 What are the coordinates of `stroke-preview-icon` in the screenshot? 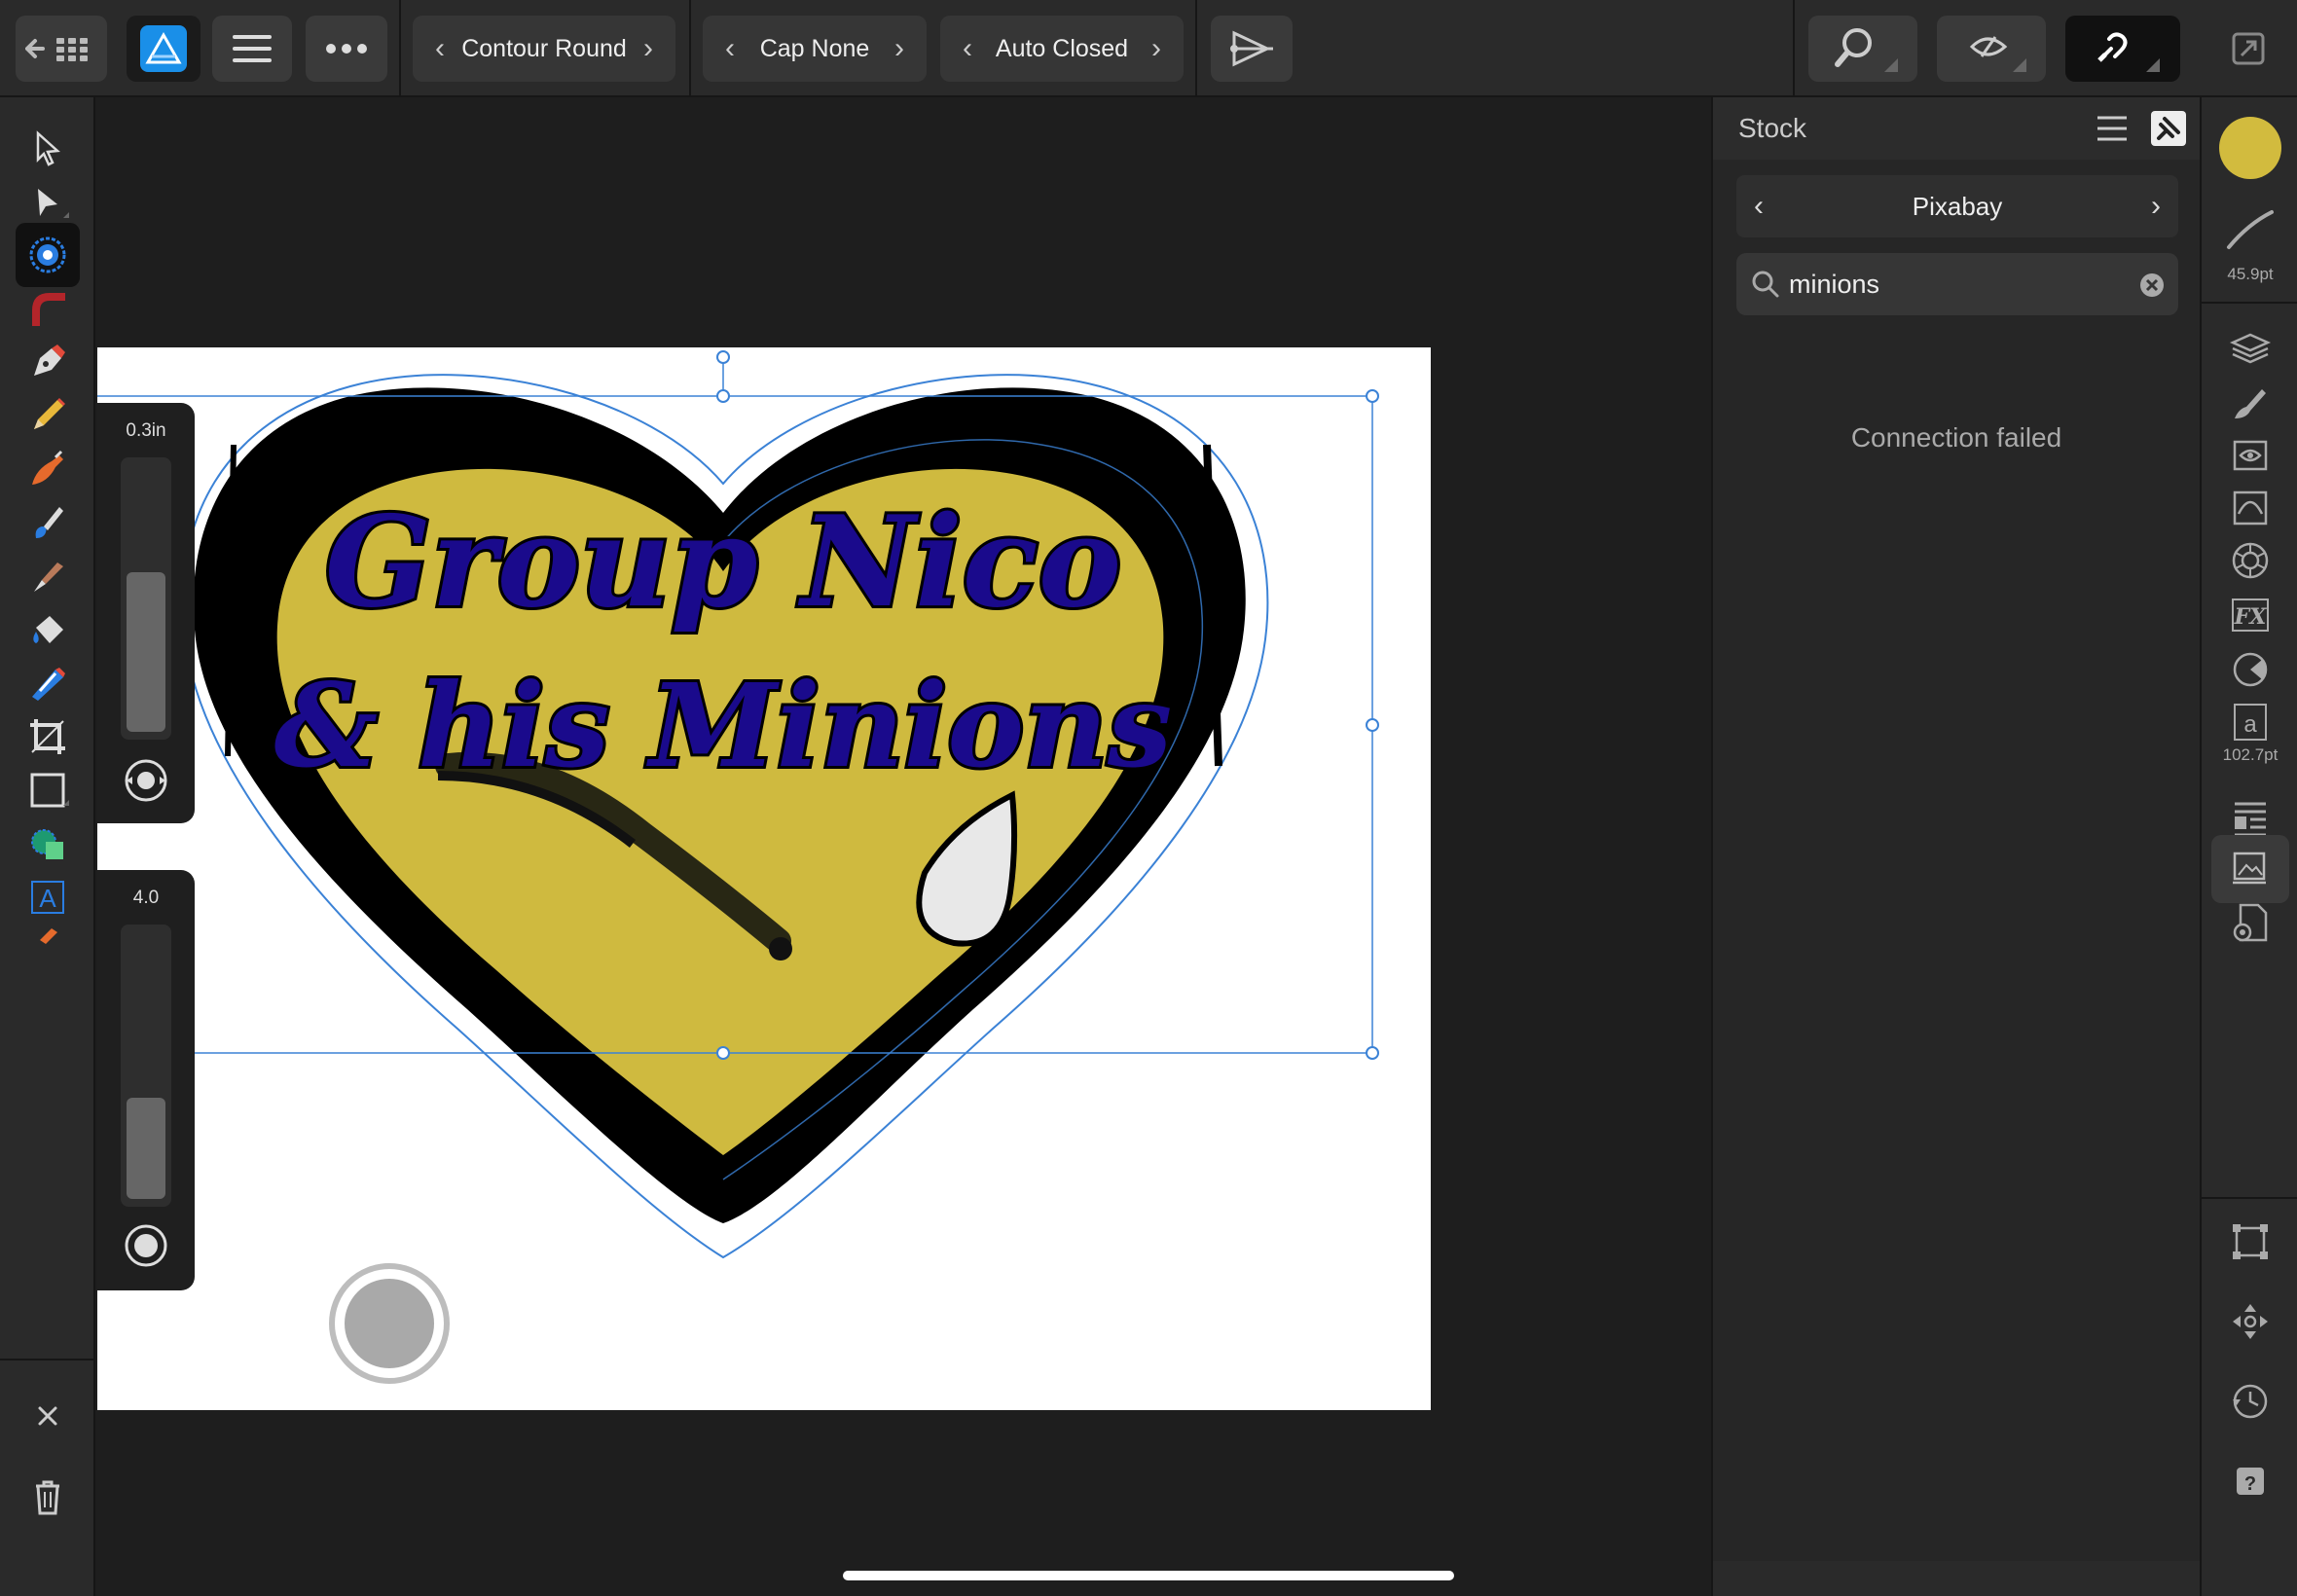 It's located at (2250, 228).